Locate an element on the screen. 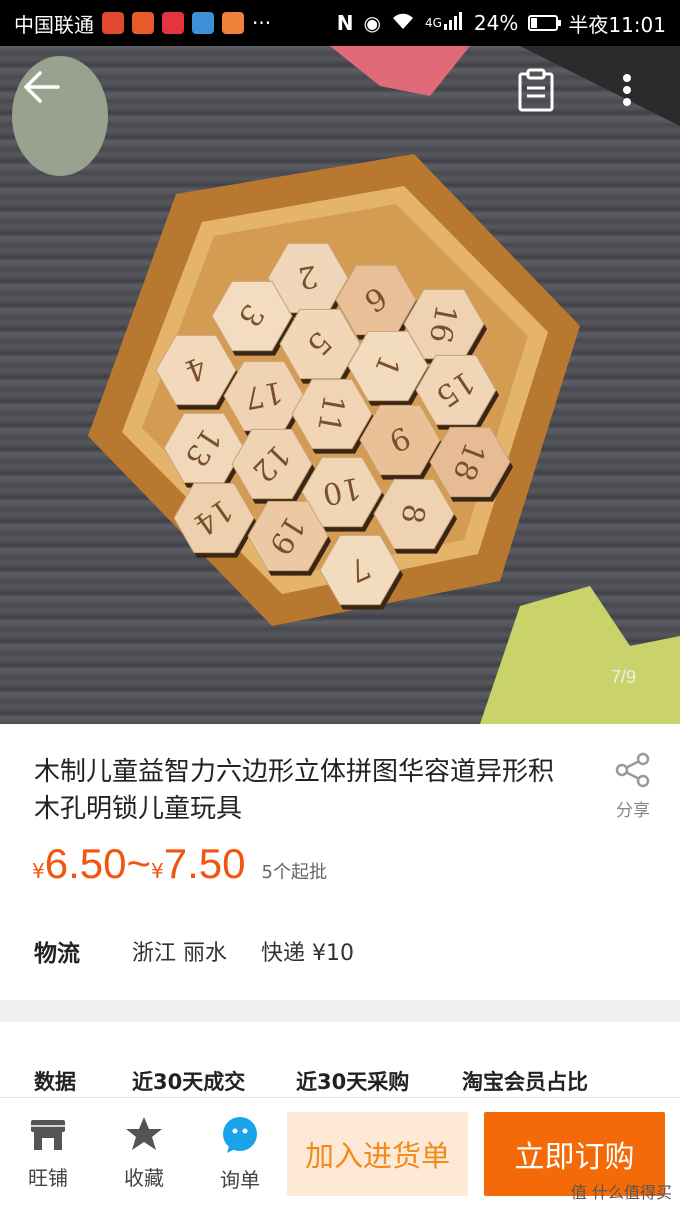 This screenshot has width=680, height=1209. clock: 半夜11:01 is located at coordinates (617, 24).